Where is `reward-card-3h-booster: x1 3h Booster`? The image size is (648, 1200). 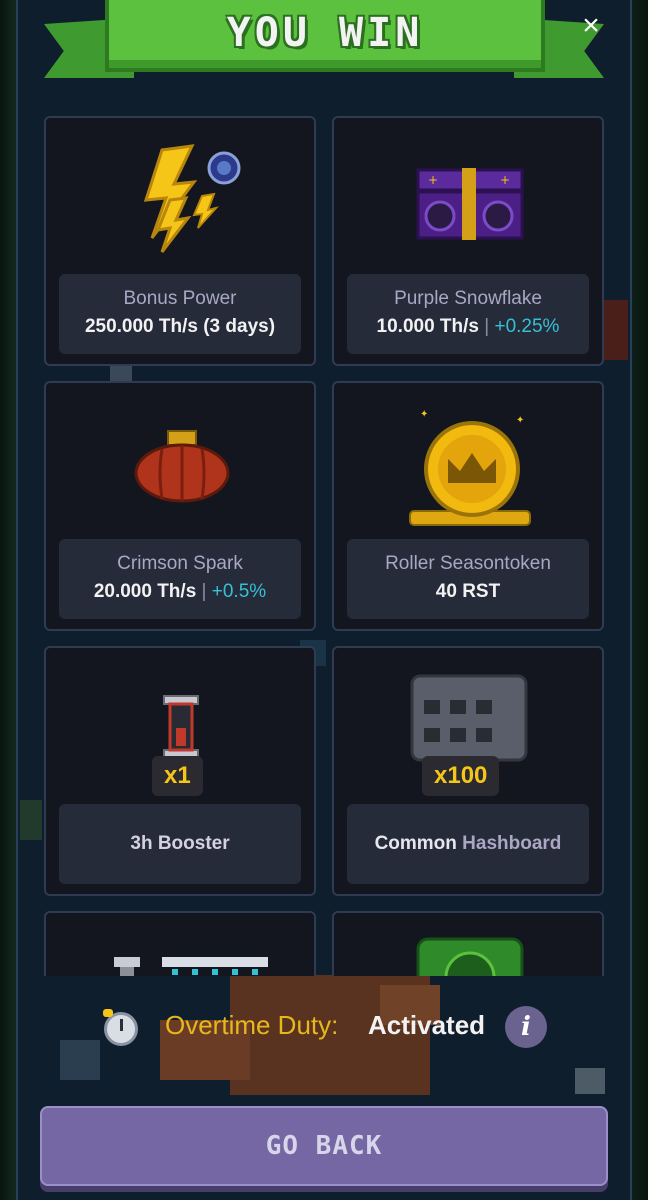 reward-card-3h-booster: x1 3h Booster is located at coordinates (180, 771).